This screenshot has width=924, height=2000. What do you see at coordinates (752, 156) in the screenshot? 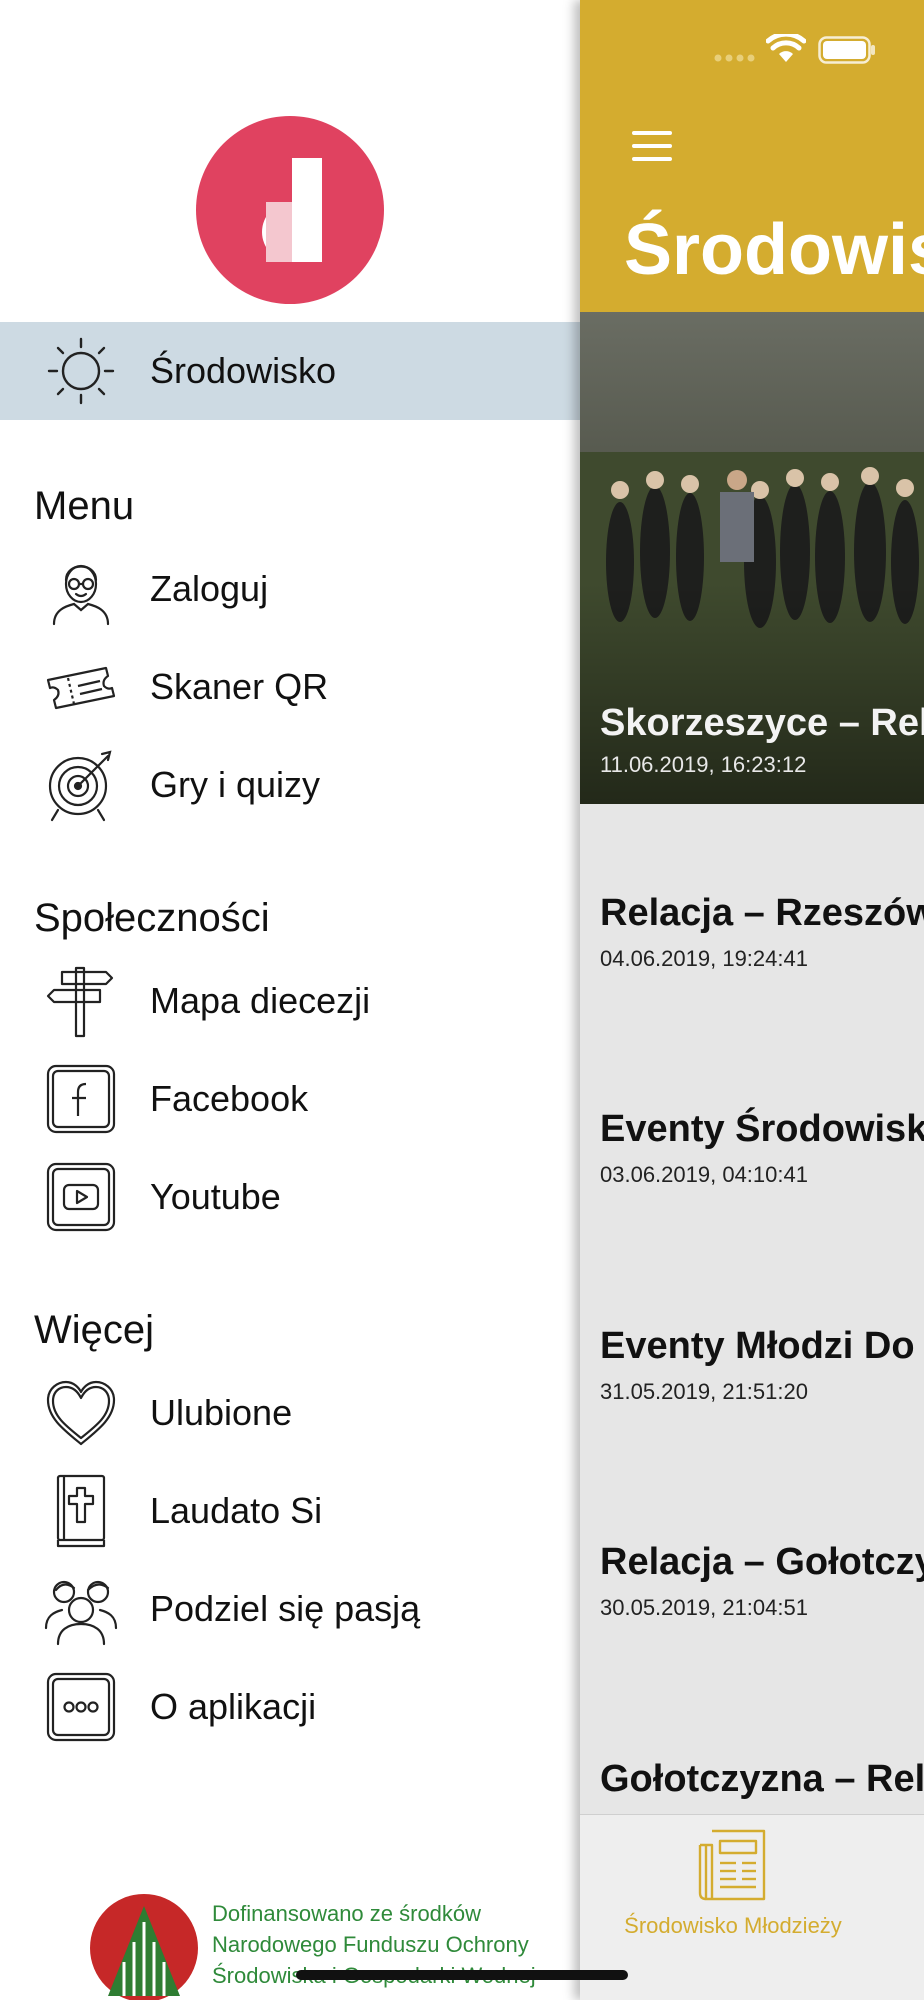
I see `header-bar: Środowisko` at bounding box center [752, 156].